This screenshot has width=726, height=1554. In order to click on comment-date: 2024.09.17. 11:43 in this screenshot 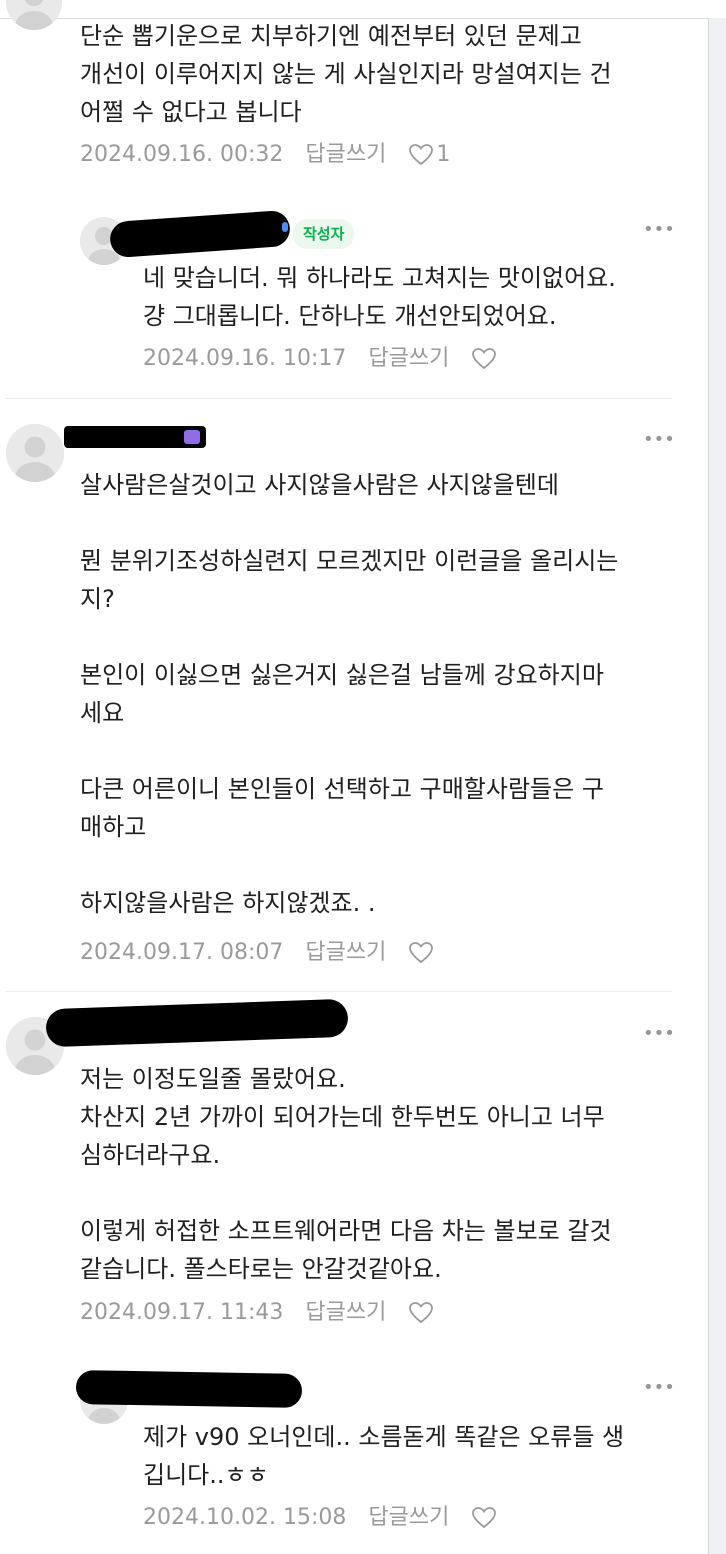, I will do `click(182, 1312)`.